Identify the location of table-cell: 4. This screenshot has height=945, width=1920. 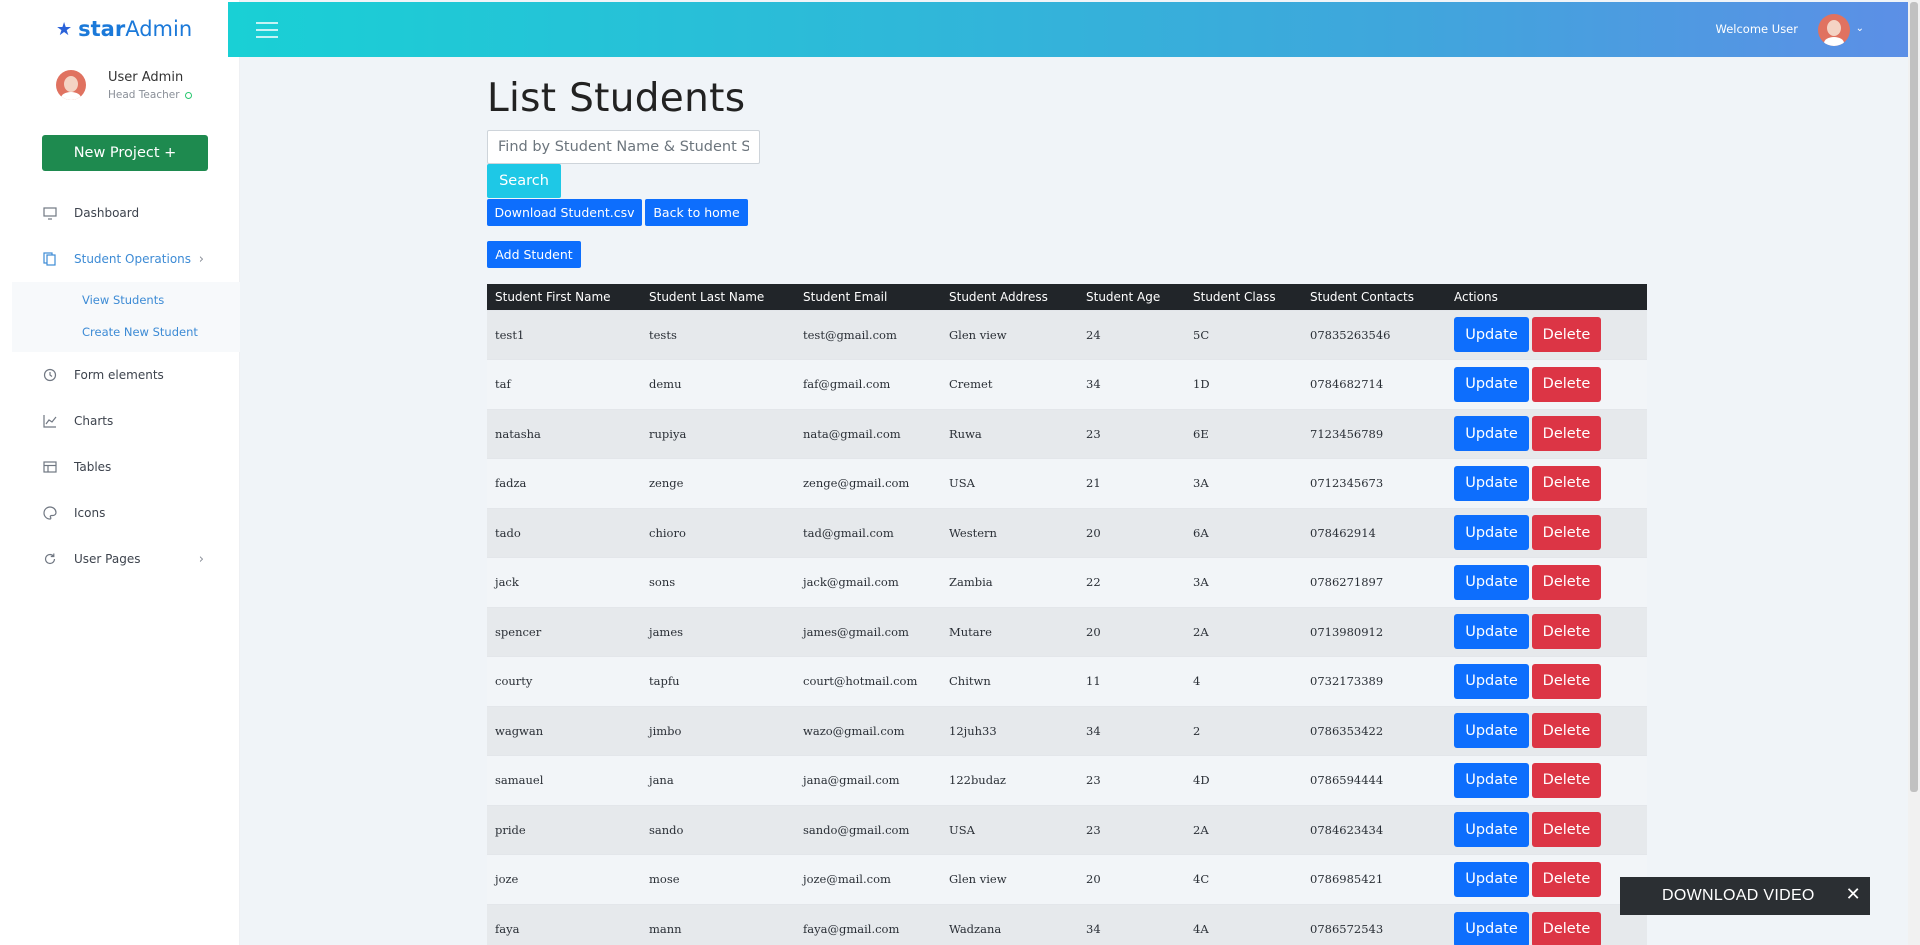
(1243, 681).